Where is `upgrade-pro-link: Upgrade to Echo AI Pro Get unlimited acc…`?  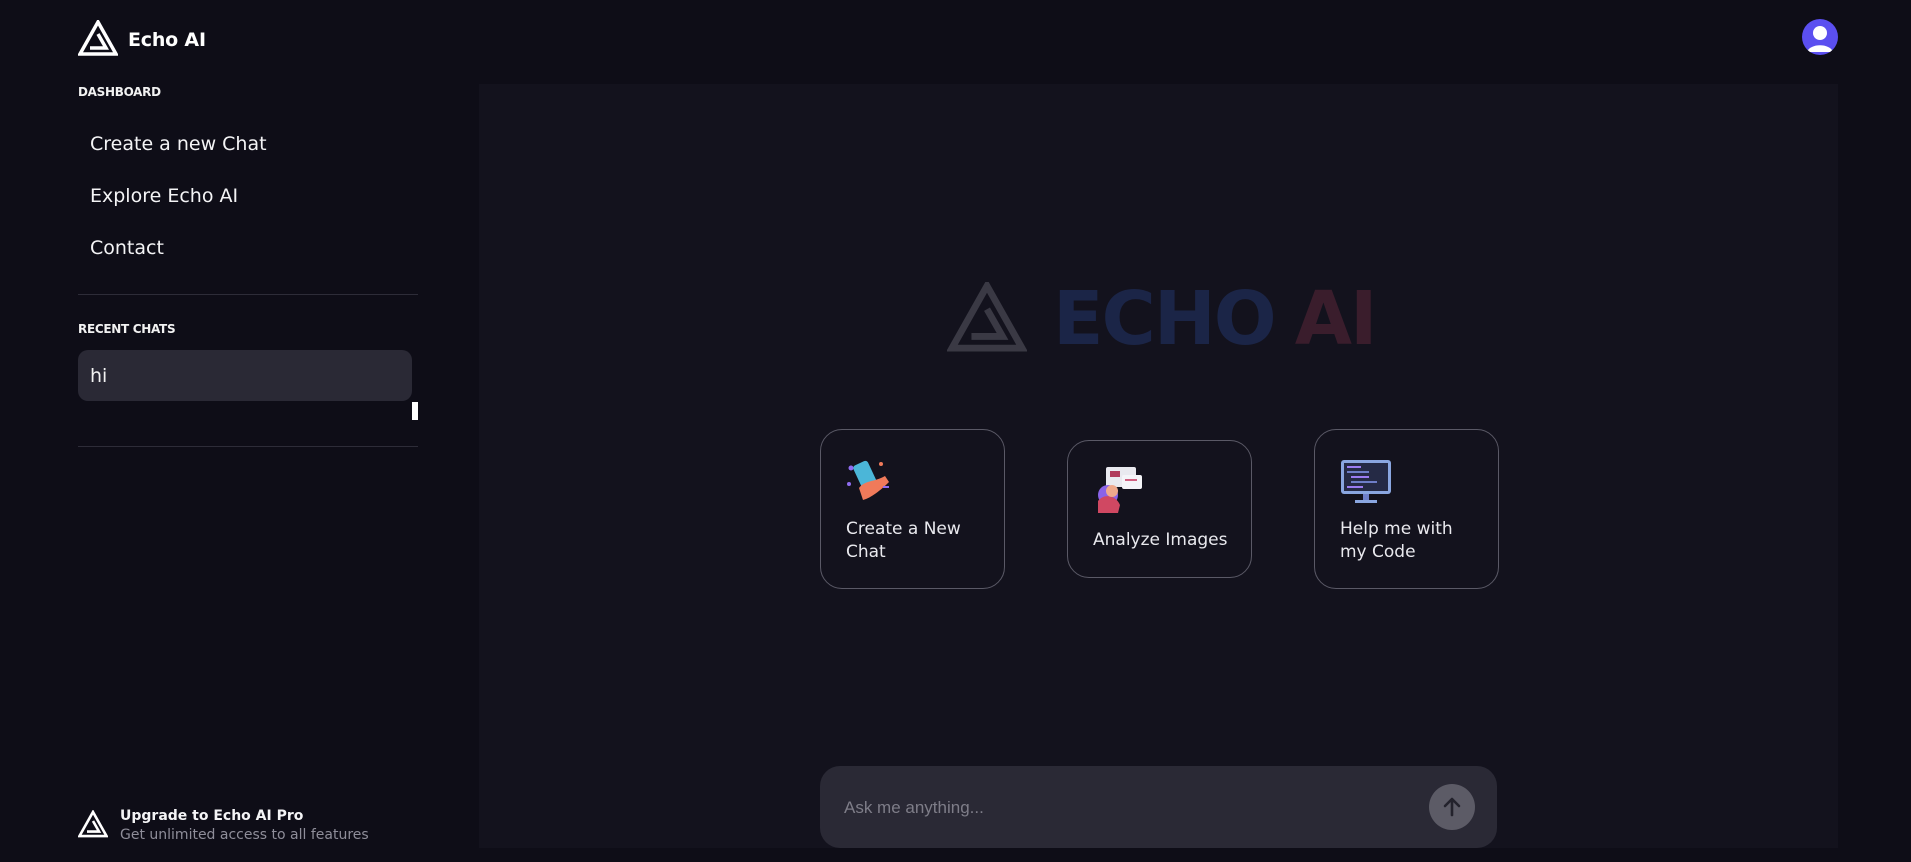 upgrade-pro-link: Upgrade to Echo AI Pro Get unlimited acc… is located at coordinates (223, 825).